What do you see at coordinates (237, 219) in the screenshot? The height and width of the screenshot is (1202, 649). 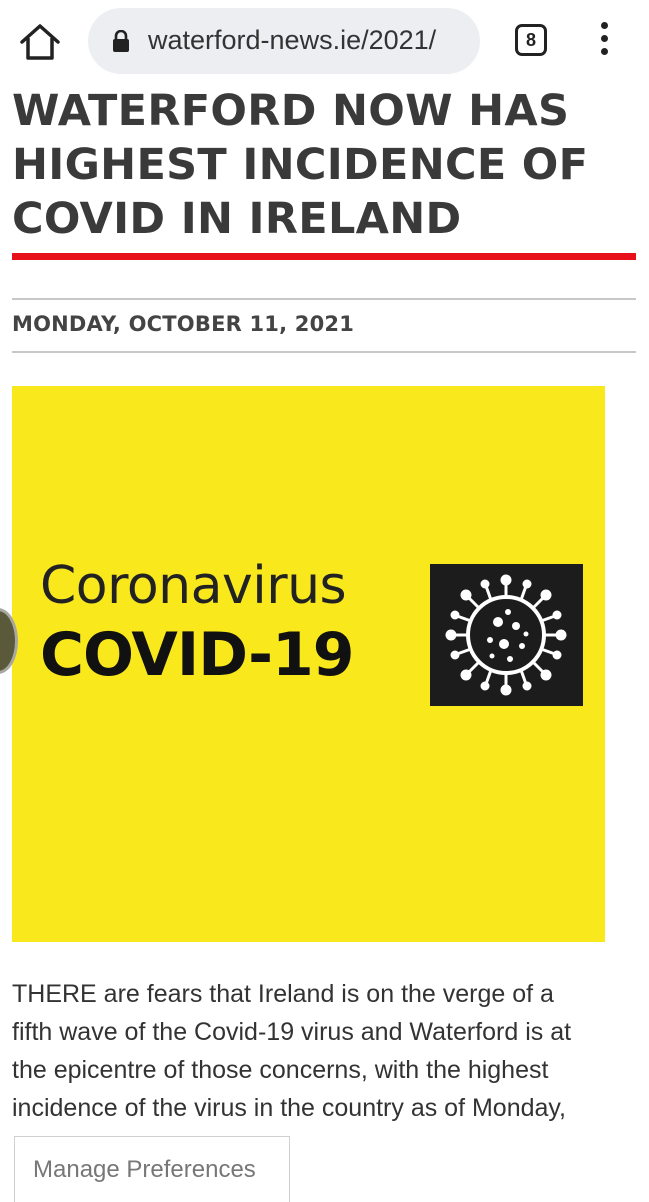 I see `headline-line: COVID IN IRELAND` at bounding box center [237, 219].